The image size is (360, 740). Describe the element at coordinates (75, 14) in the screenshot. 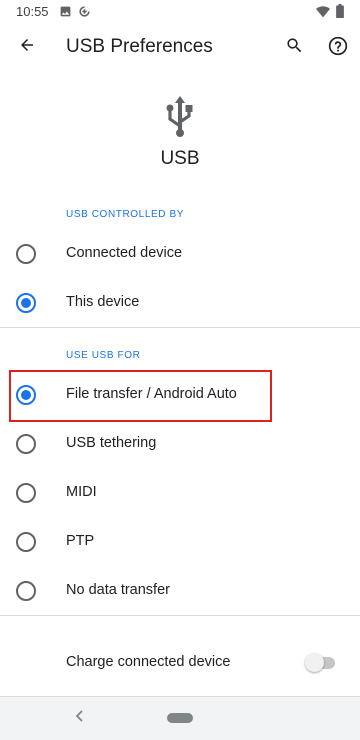

I see `status-icons-left` at that location.